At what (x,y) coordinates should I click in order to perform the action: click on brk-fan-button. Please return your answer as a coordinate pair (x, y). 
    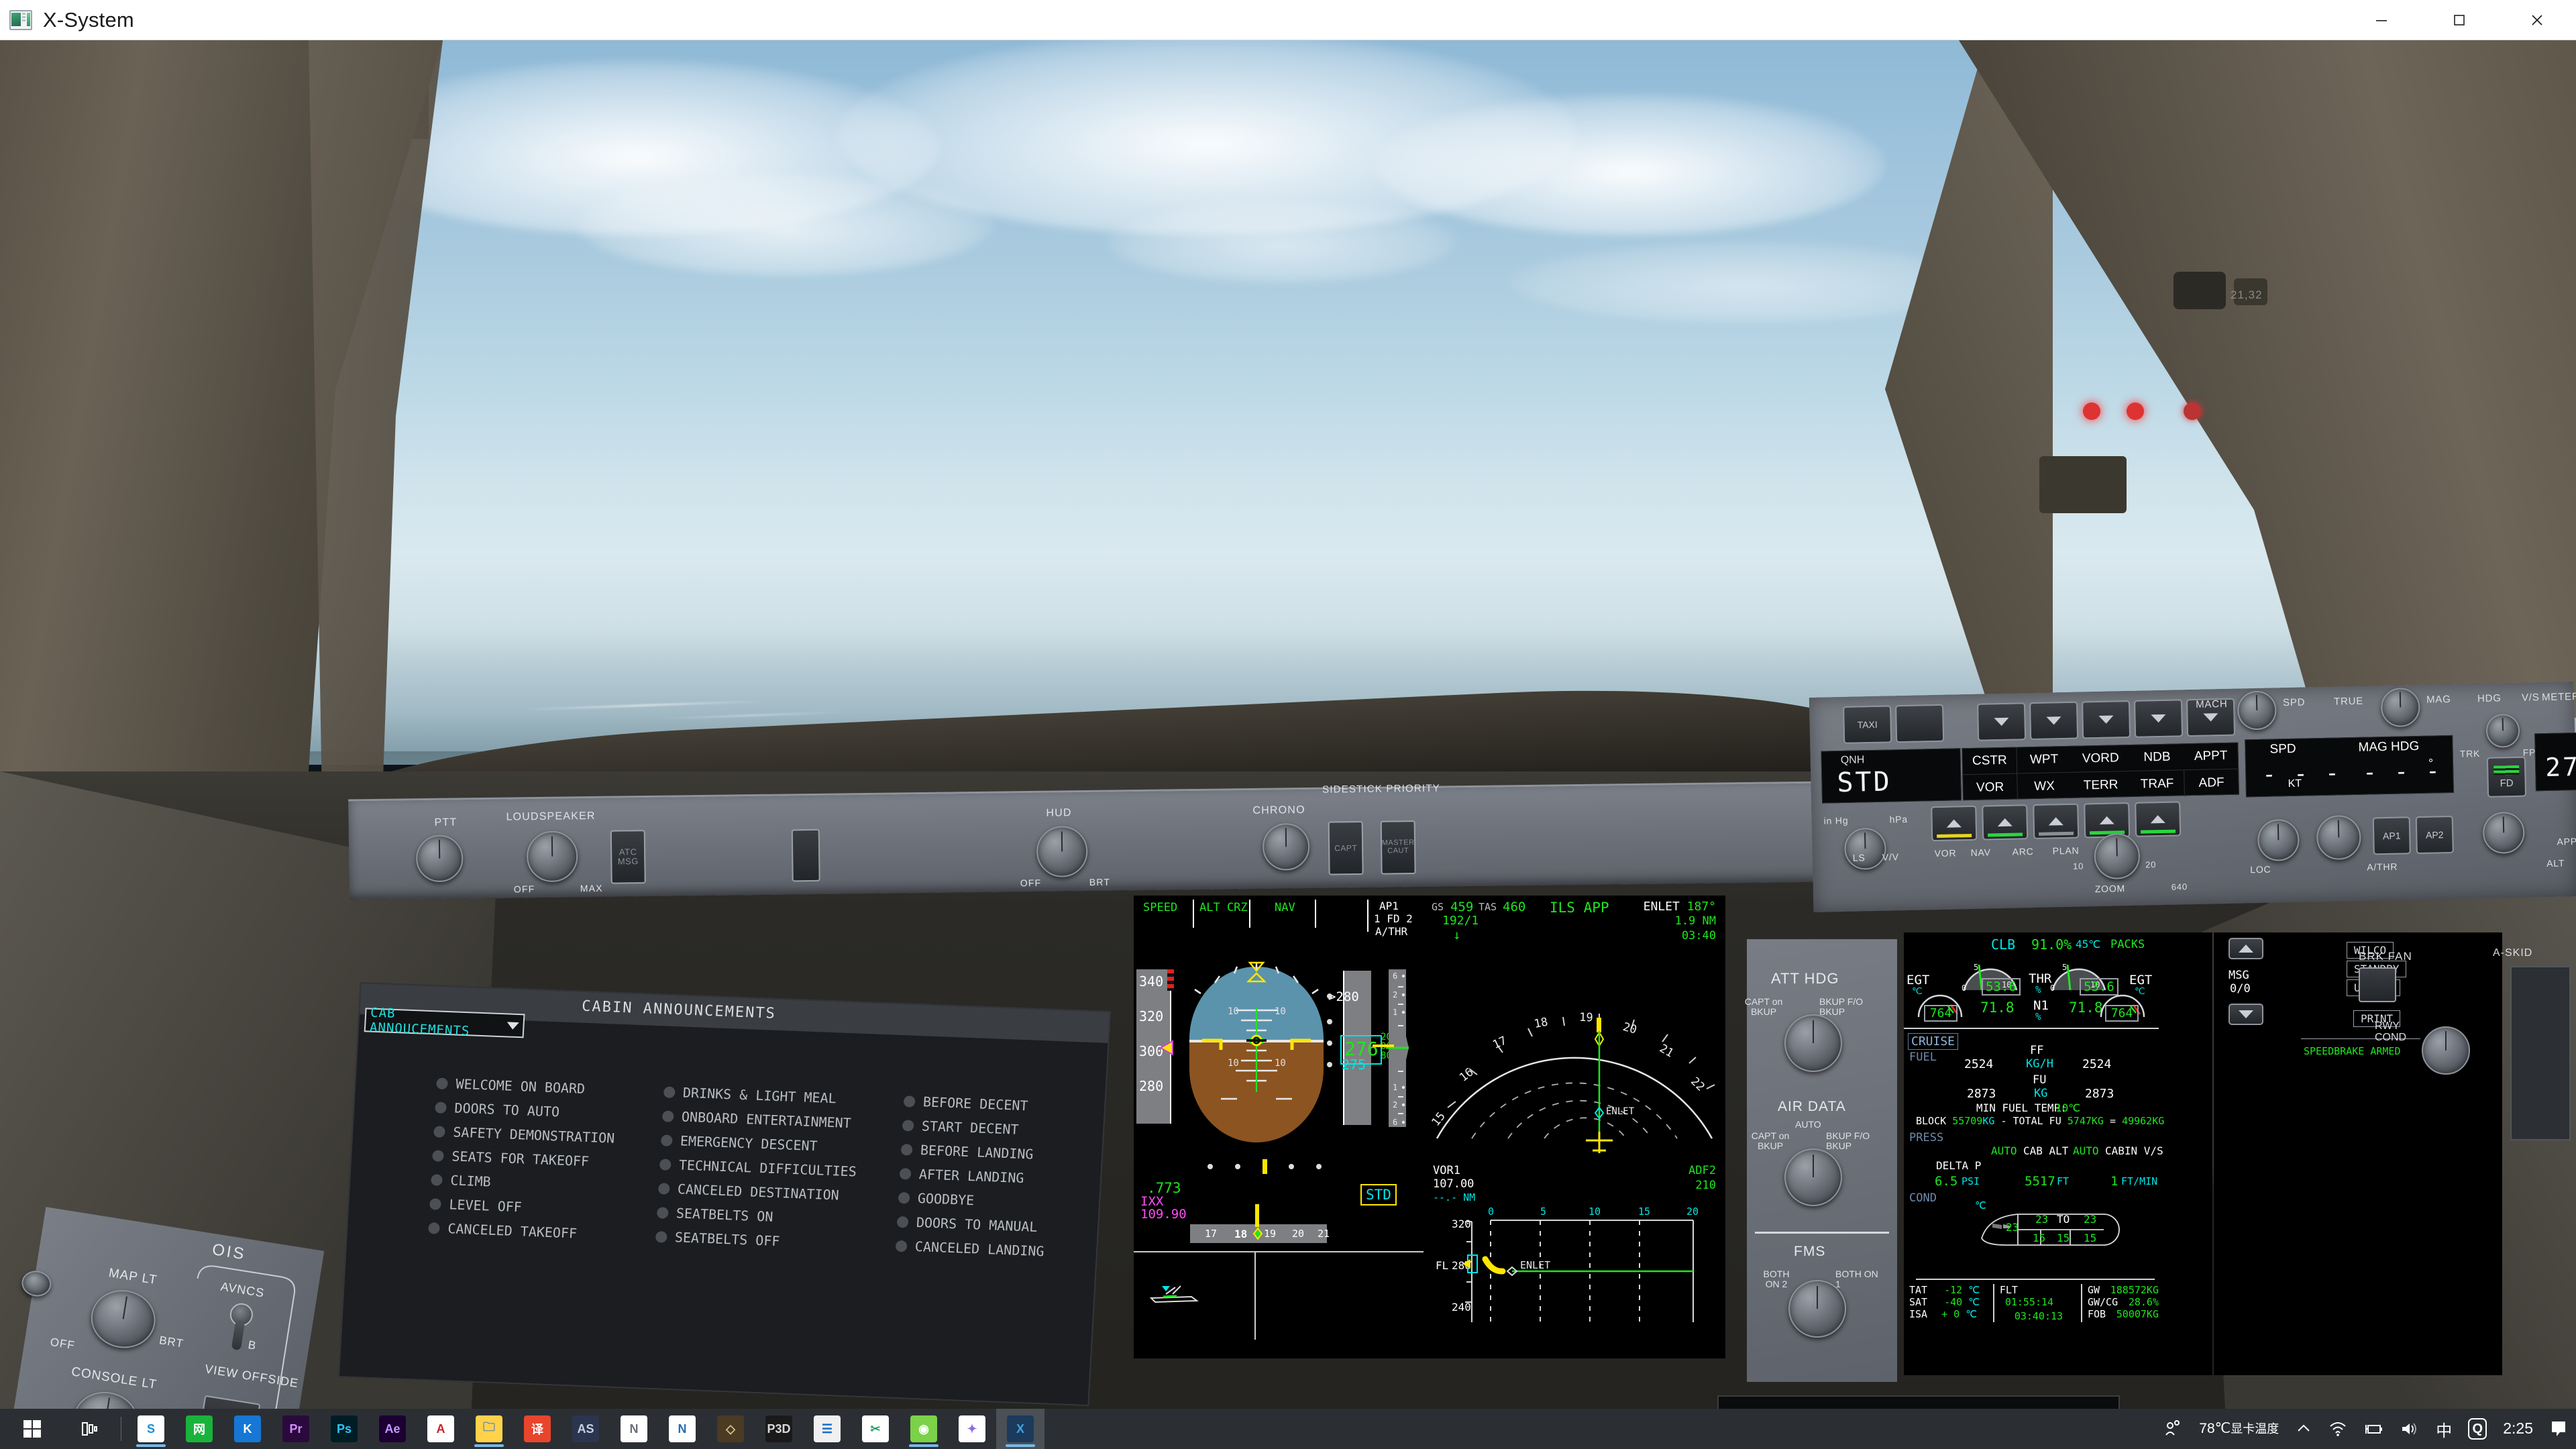
    Looking at the image, I should click on (2377, 984).